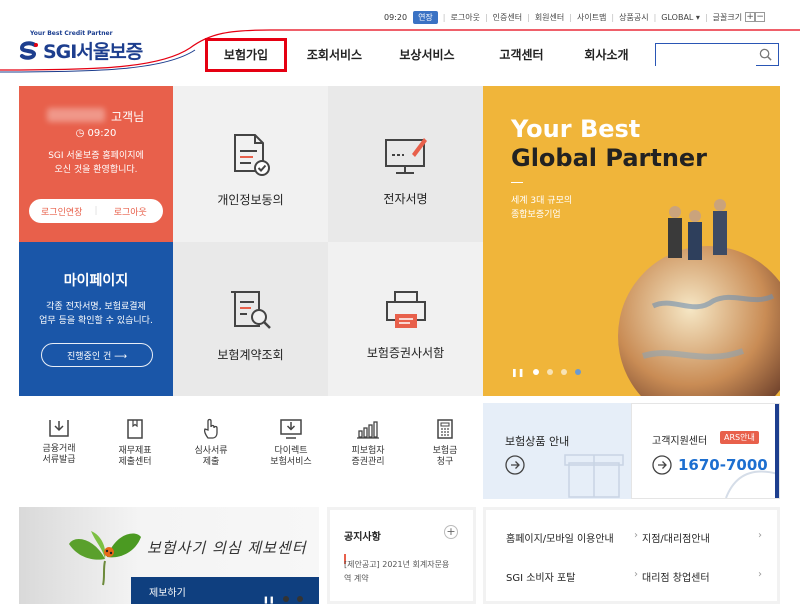  What do you see at coordinates (633, 17) in the screenshot?
I see `product-disclosure-link: 상품공시` at bounding box center [633, 17].